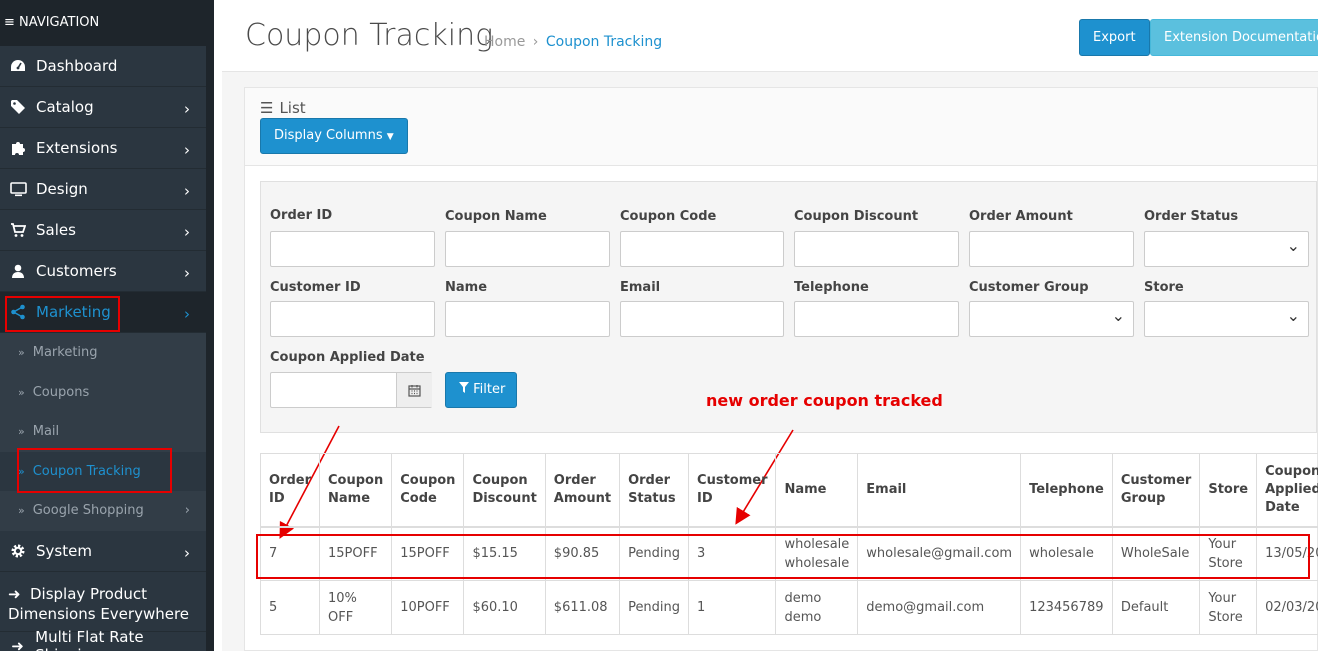 This screenshot has height=651, width=1318. What do you see at coordinates (504, 42) in the screenshot?
I see `breadcrumb-home: Home` at bounding box center [504, 42].